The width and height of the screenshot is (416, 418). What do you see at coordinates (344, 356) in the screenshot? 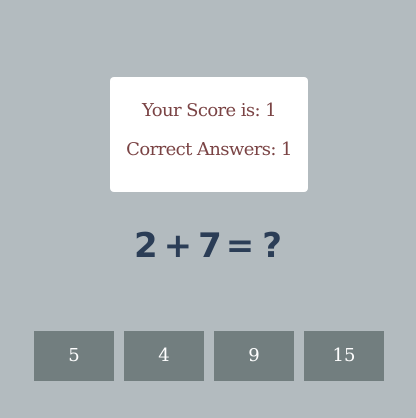
I see `answer-button-4: 15` at bounding box center [344, 356].